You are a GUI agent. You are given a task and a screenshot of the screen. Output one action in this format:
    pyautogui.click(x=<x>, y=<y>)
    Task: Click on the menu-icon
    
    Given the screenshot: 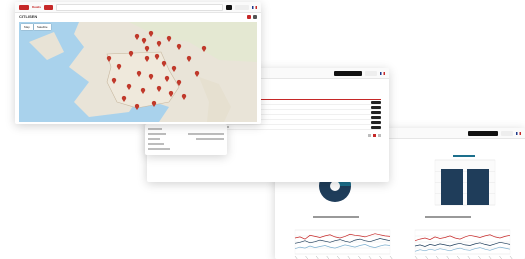 What is the action you would take?
    pyautogui.click(x=255, y=16)
    